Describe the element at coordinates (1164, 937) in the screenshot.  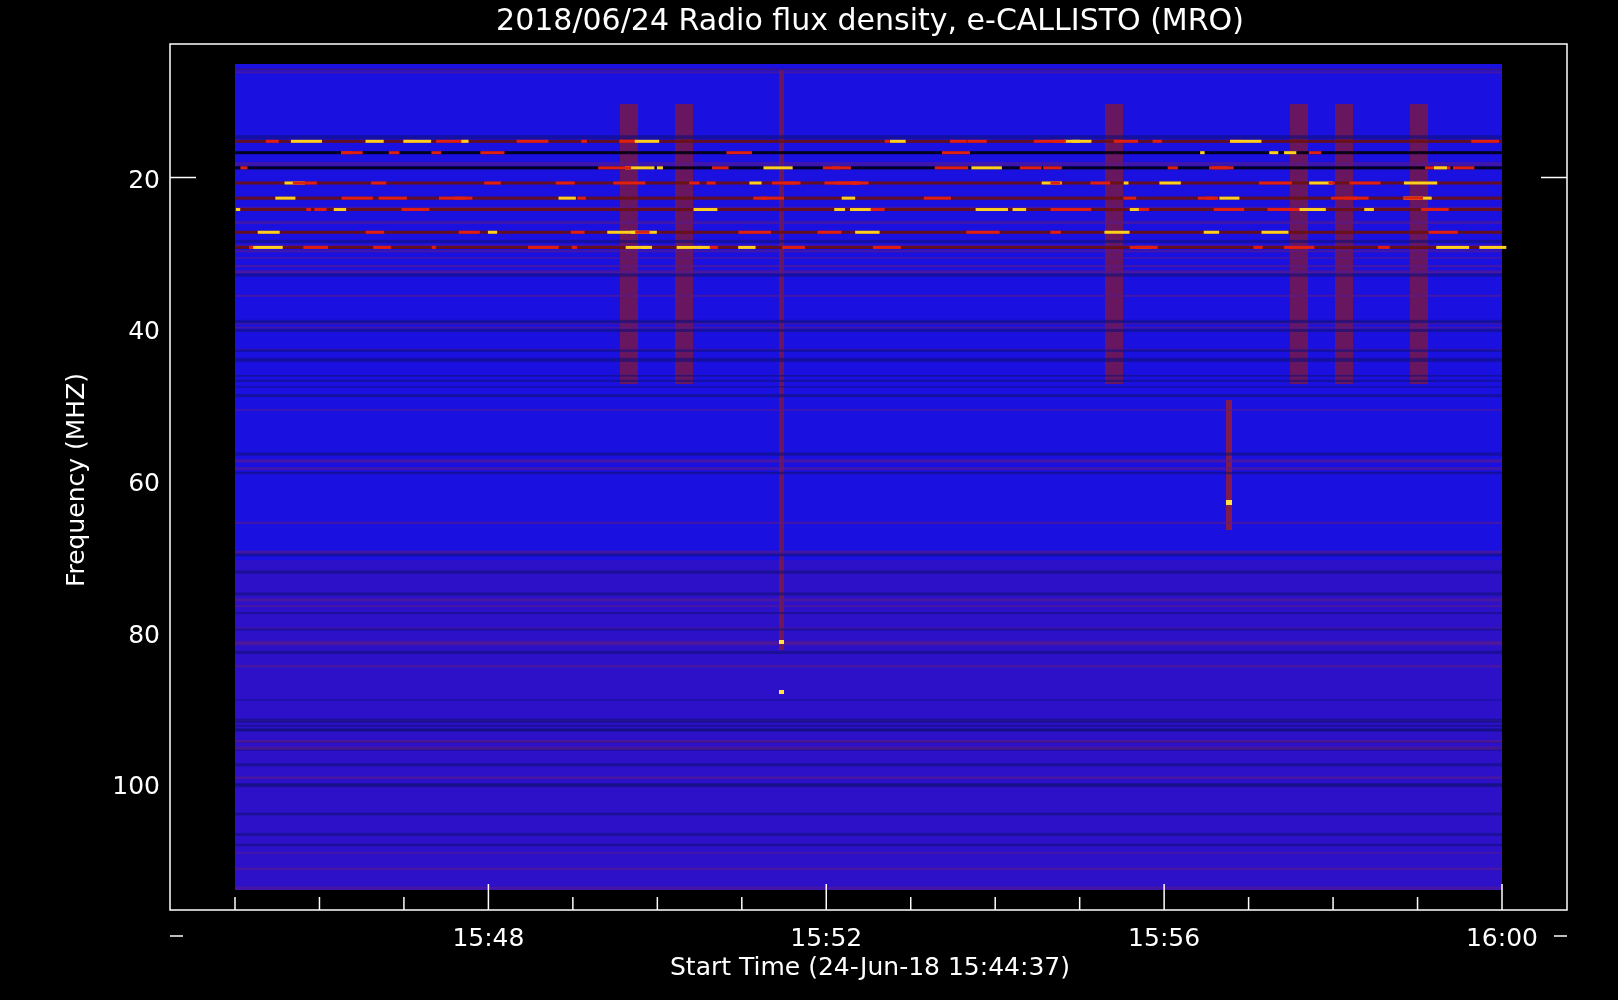
I see `x-tick-label: 15:56` at that location.